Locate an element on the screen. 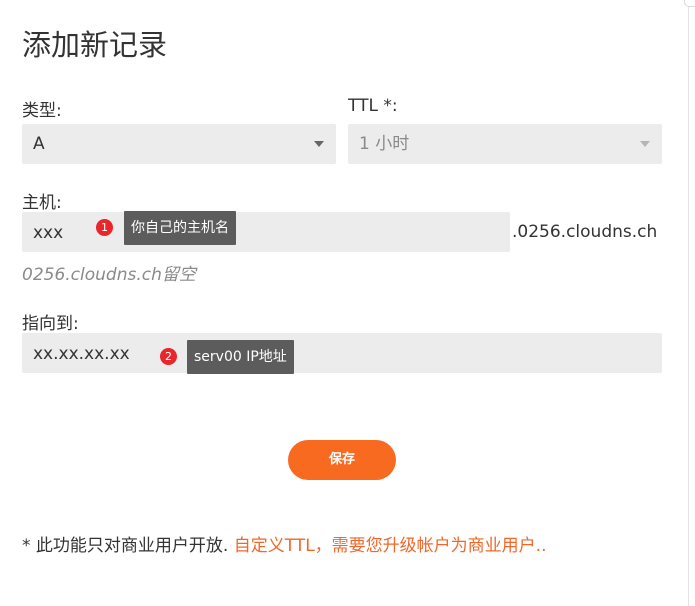 This screenshot has width=695, height=606. host-domain-suffix: .0256.cloudns.ch is located at coordinates (585, 232).